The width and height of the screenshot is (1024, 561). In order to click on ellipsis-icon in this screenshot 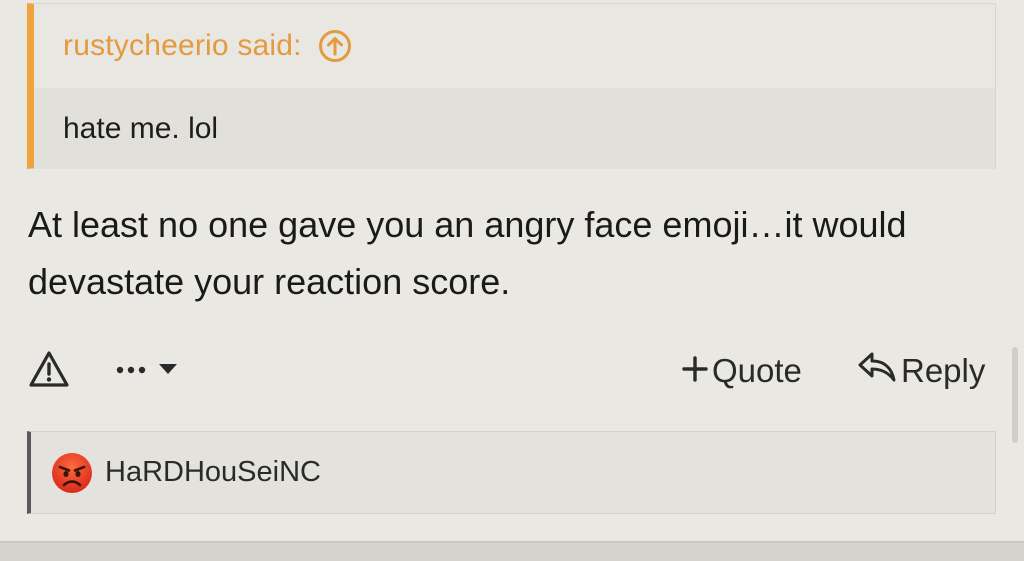, I will do `click(133, 371)`.